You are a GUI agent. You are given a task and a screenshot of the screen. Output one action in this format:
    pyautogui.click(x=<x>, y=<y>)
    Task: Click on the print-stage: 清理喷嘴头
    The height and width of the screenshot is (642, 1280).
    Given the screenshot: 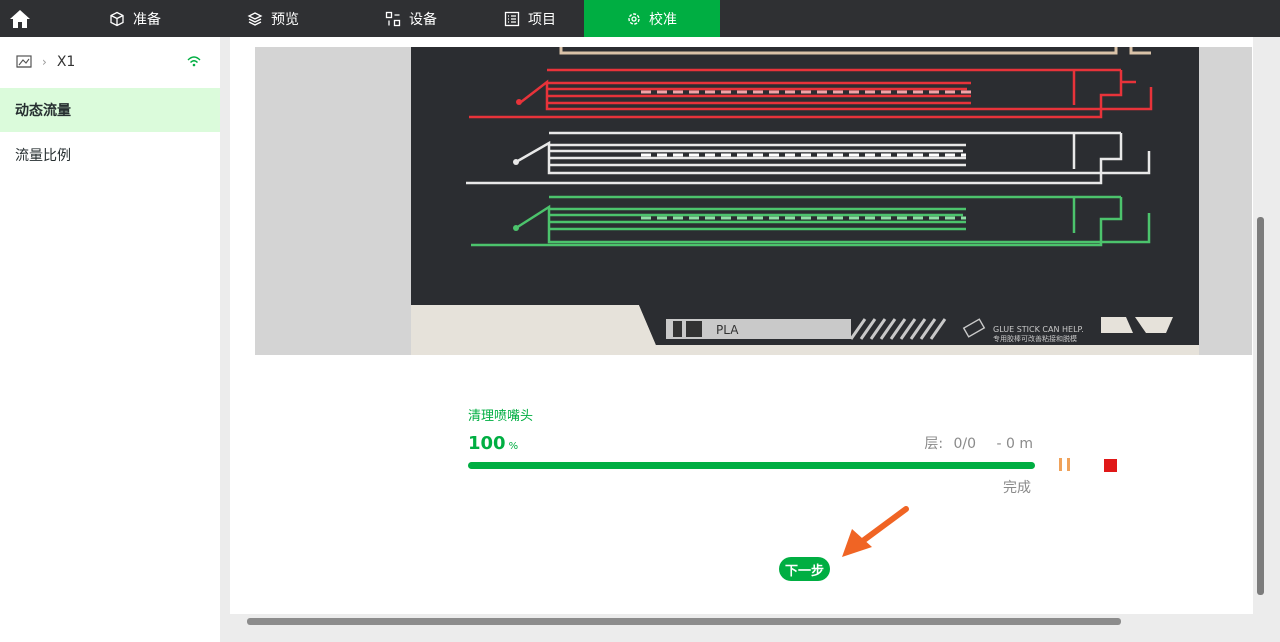 What is the action you would take?
    pyautogui.click(x=501, y=416)
    